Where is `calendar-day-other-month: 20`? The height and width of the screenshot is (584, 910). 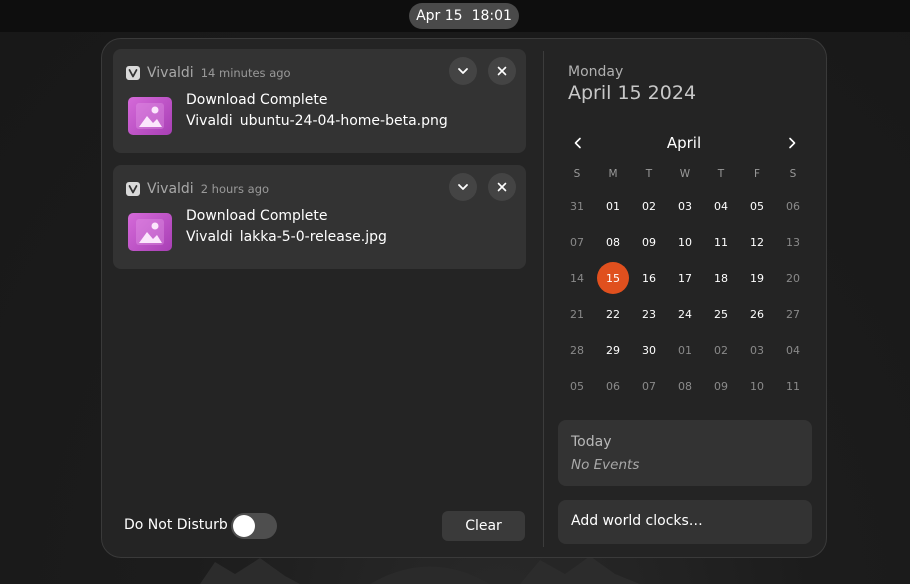
calendar-day-other-month: 20 is located at coordinates (793, 278).